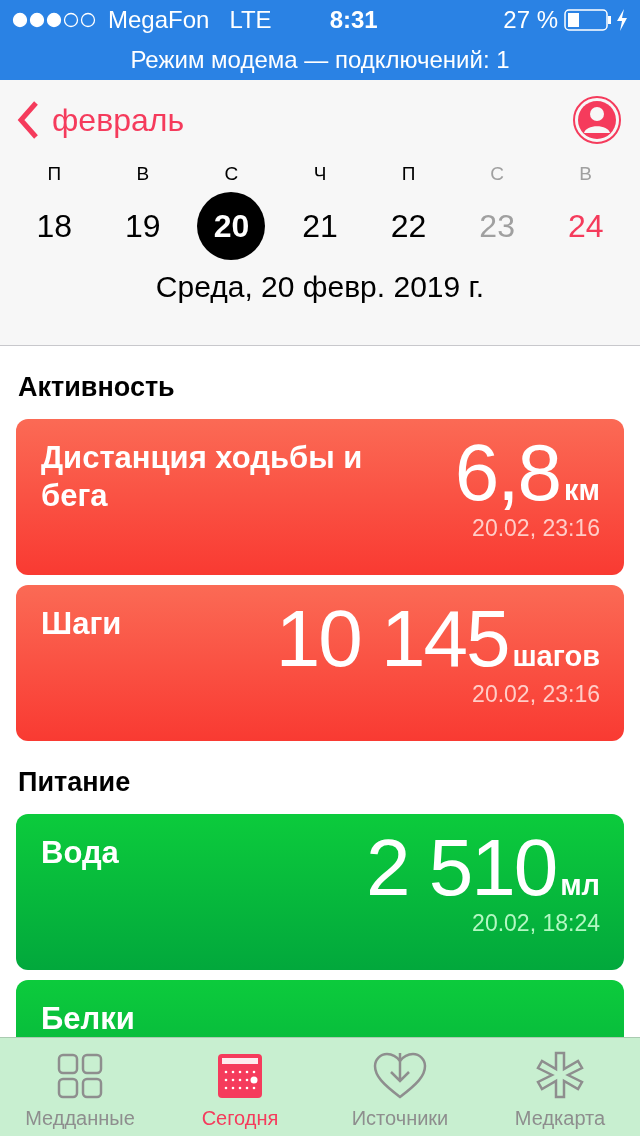 This screenshot has width=640, height=1136. I want to click on metric-title: Вода, so click(80, 853).